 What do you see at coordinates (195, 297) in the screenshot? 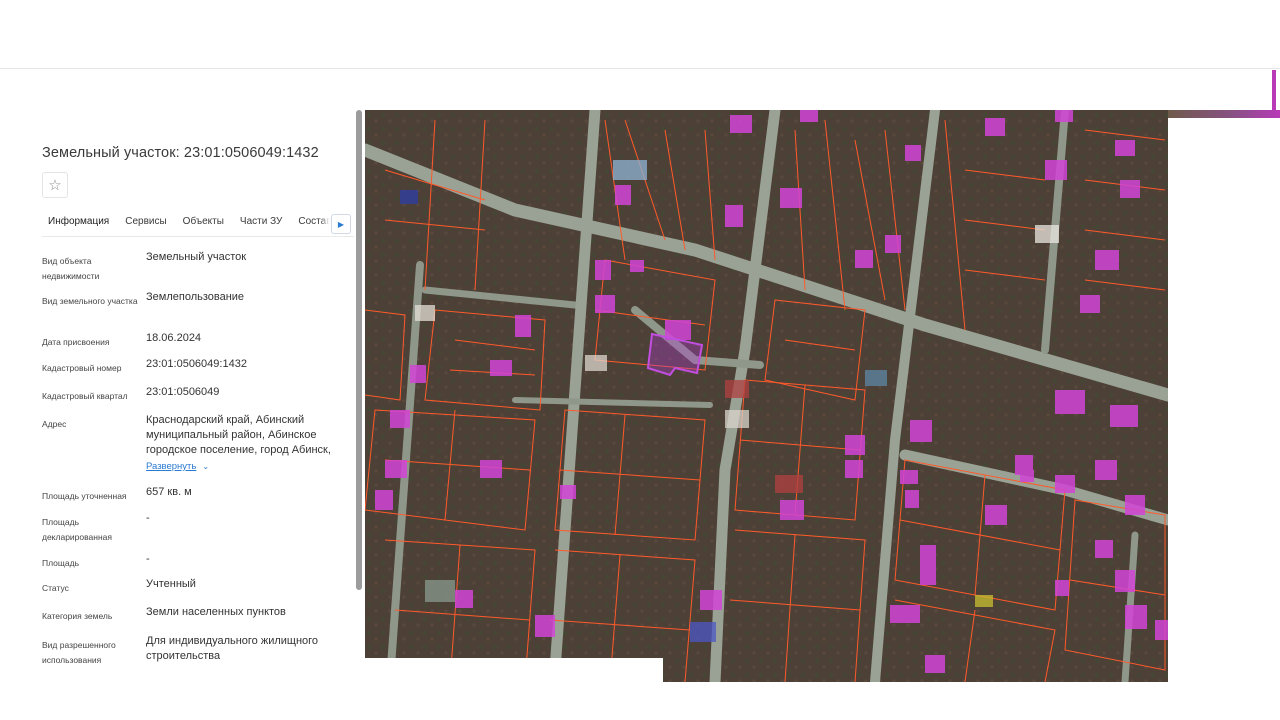
I see `property-value: Землепользование` at bounding box center [195, 297].